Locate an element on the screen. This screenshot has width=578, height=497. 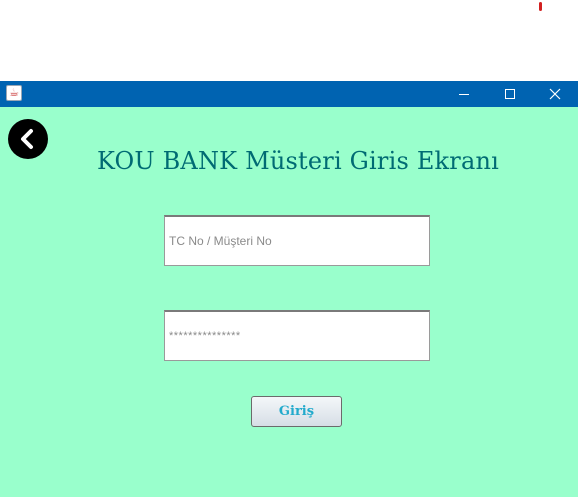
minimize-button is located at coordinates (464, 94).